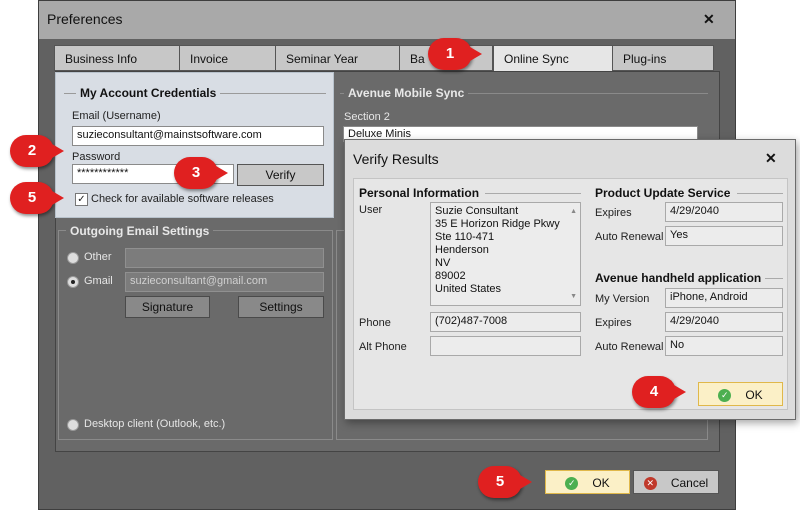 This screenshot has width=800, height=510. Describe the element at coordinates (280, 175) in the screenshot. I see `verify-button: Verify` at that location.